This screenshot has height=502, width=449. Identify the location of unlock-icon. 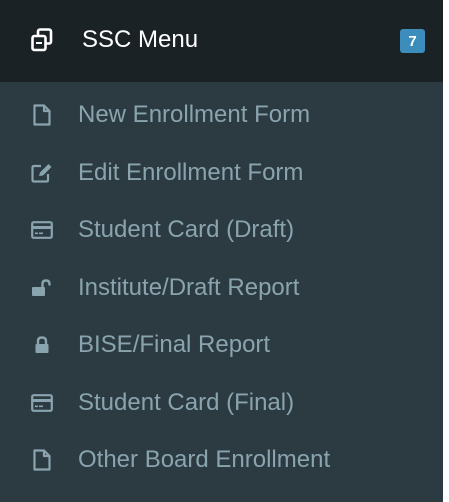
(42, 288).